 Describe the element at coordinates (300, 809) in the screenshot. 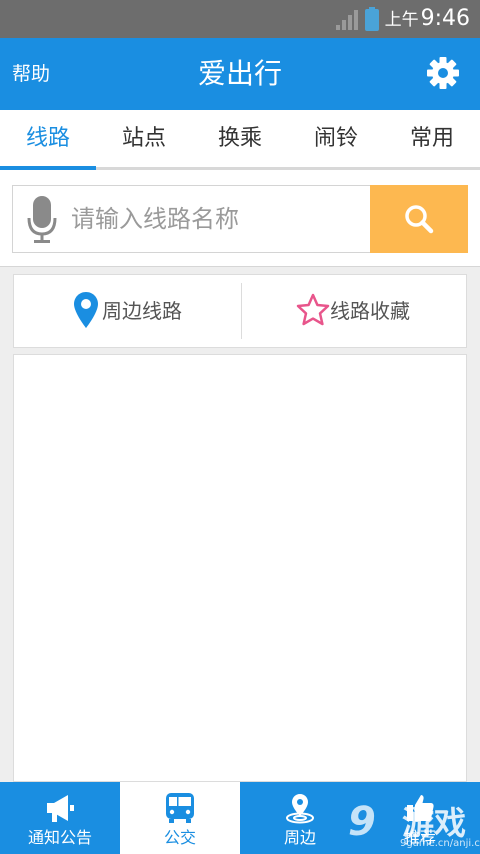

I see `nearby-pin-icon` at that location.